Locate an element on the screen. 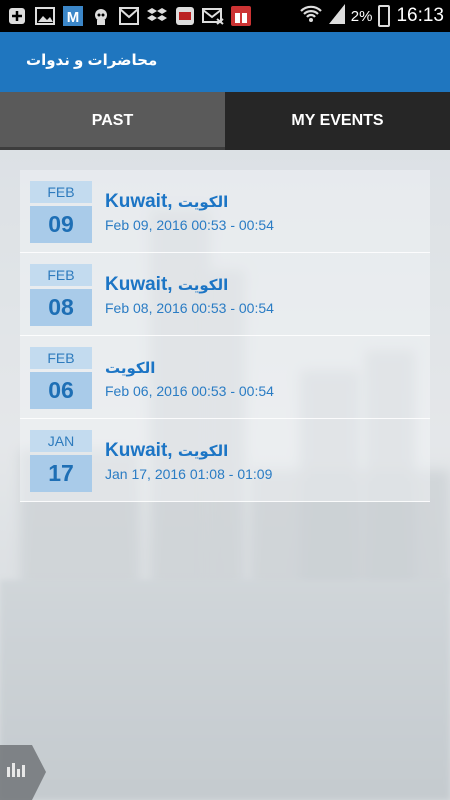 This screenshot has height=800, width=450. gmail-icon is located at coordinates (129, 16).